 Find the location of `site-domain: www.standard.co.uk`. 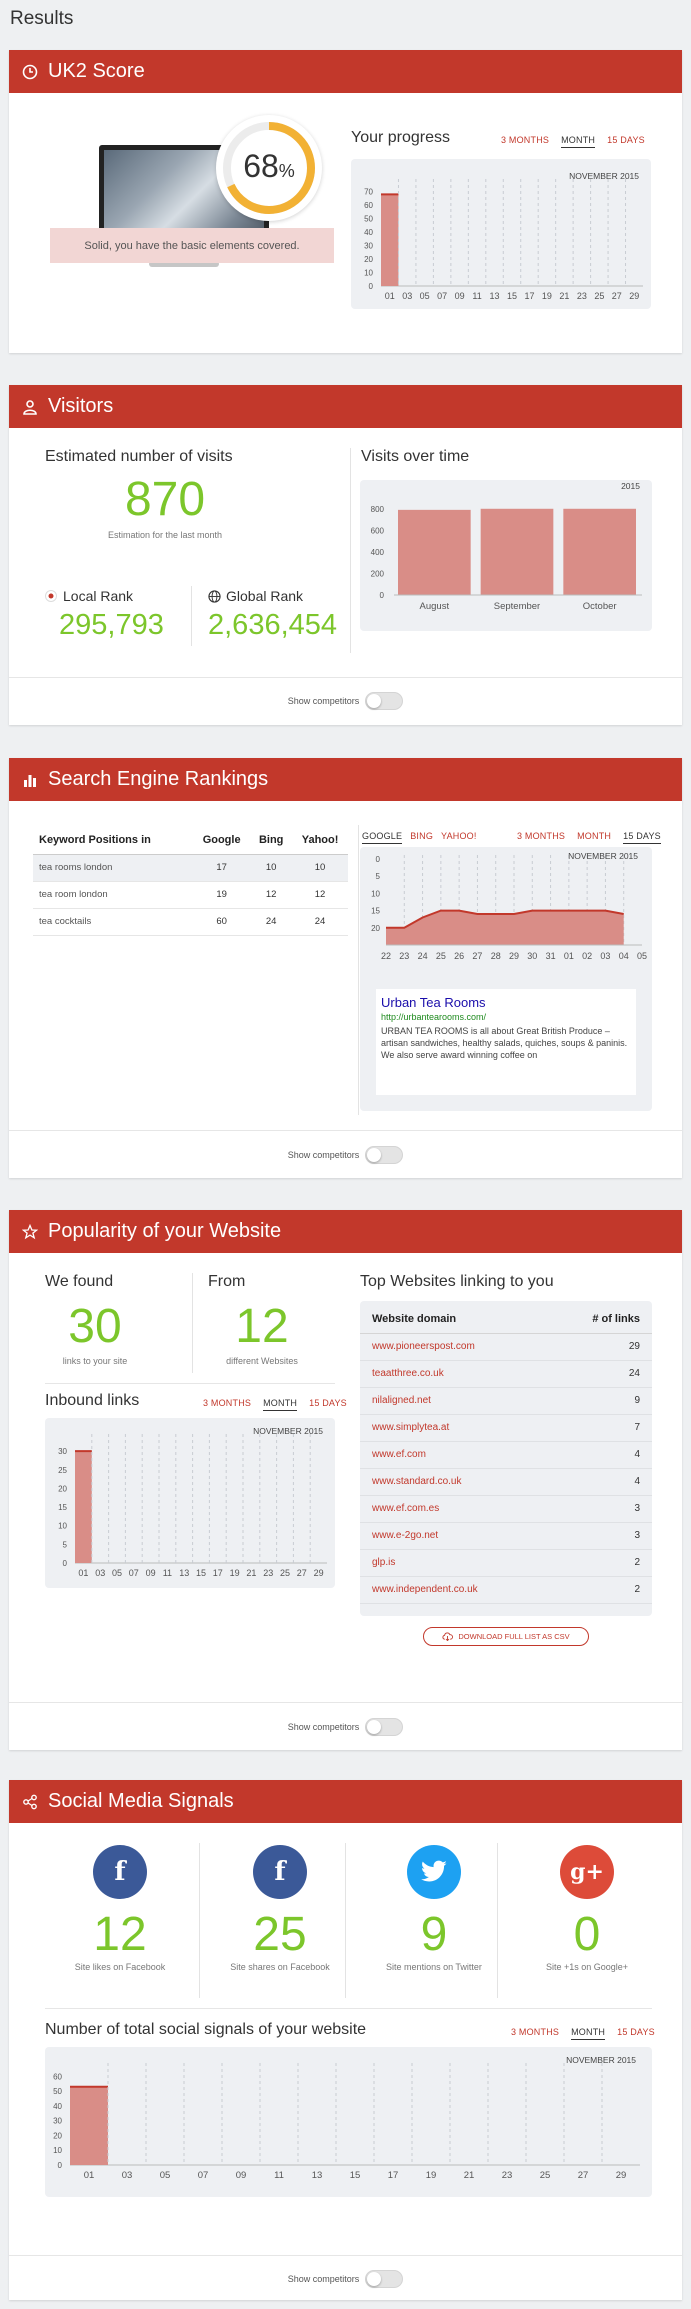

site-domain: www.standard.co.uk is located at coordinates (454, 1482).